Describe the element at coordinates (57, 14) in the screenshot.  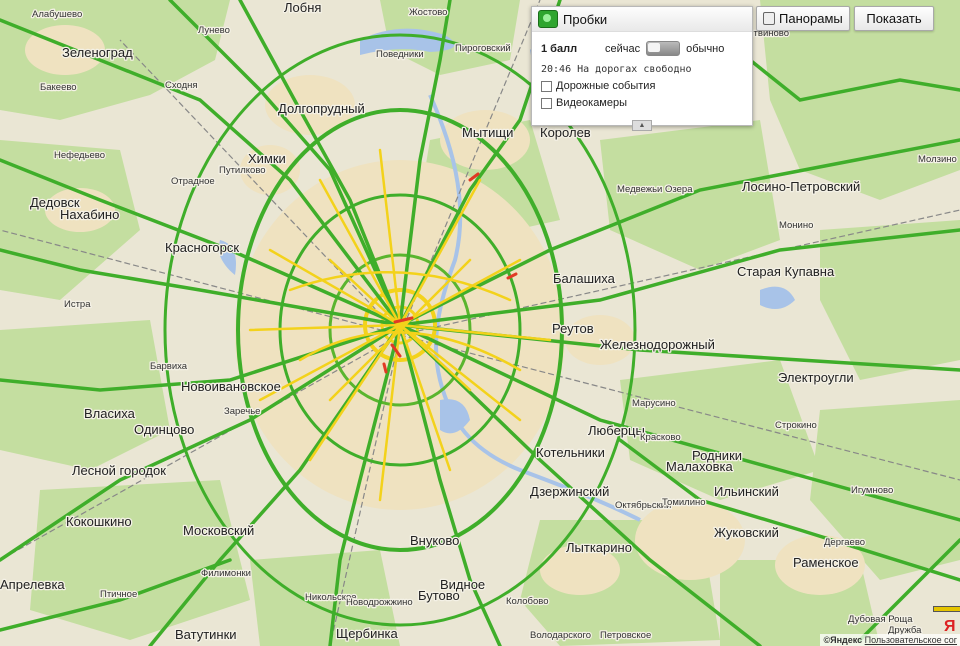
I see `village-label: Алабушево` at that location.